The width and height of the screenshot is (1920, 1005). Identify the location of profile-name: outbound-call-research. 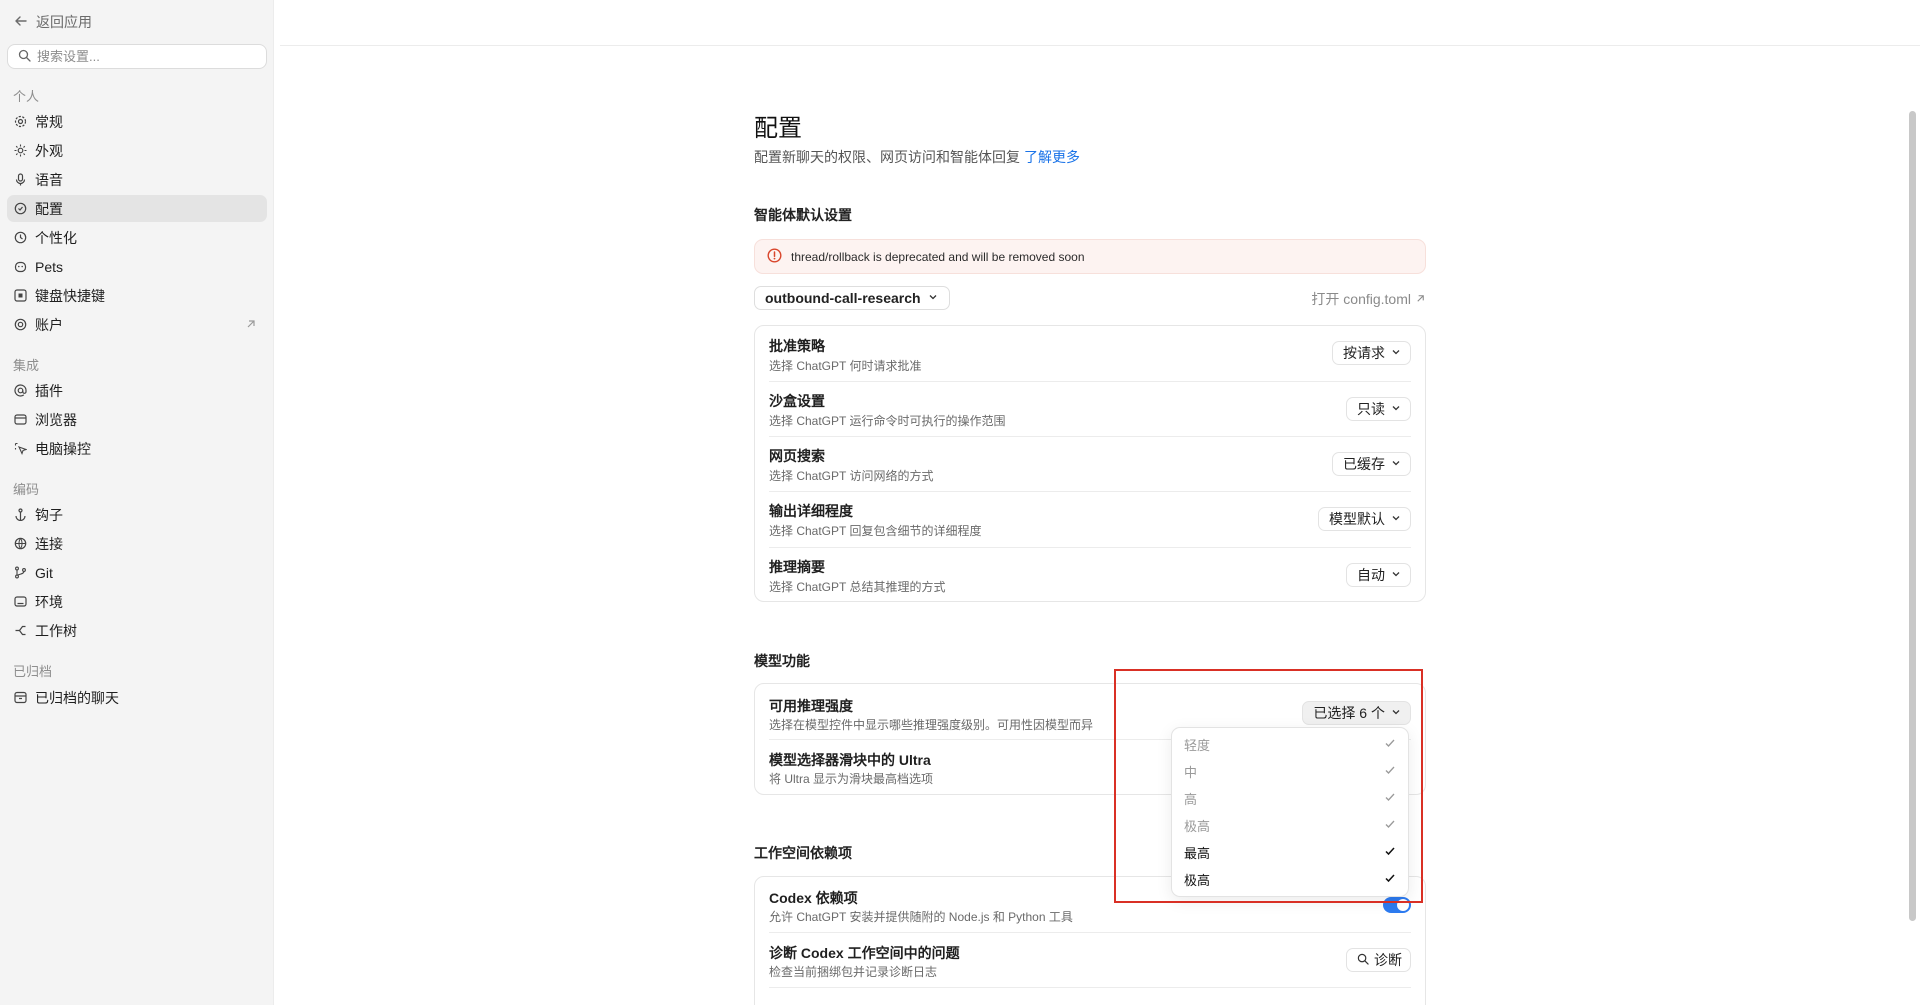
(843, 298).